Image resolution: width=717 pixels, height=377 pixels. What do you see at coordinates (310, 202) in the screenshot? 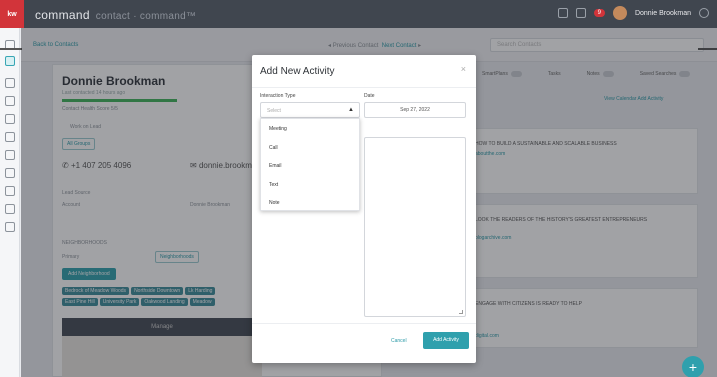
I see `option-note: Note` at bounding box center [310, 202].